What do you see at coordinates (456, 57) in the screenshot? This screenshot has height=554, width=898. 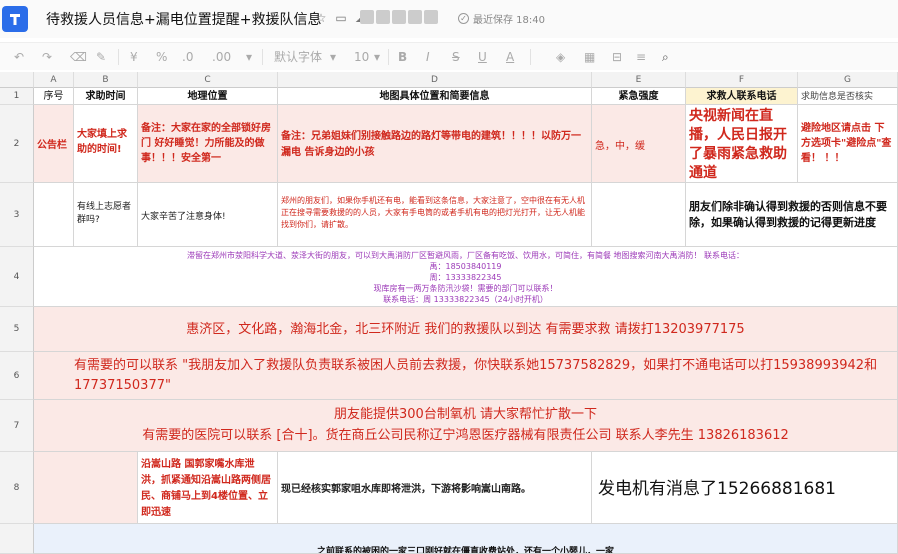 I see `strikethrough-icon: S` at bounding box center [456, 57].